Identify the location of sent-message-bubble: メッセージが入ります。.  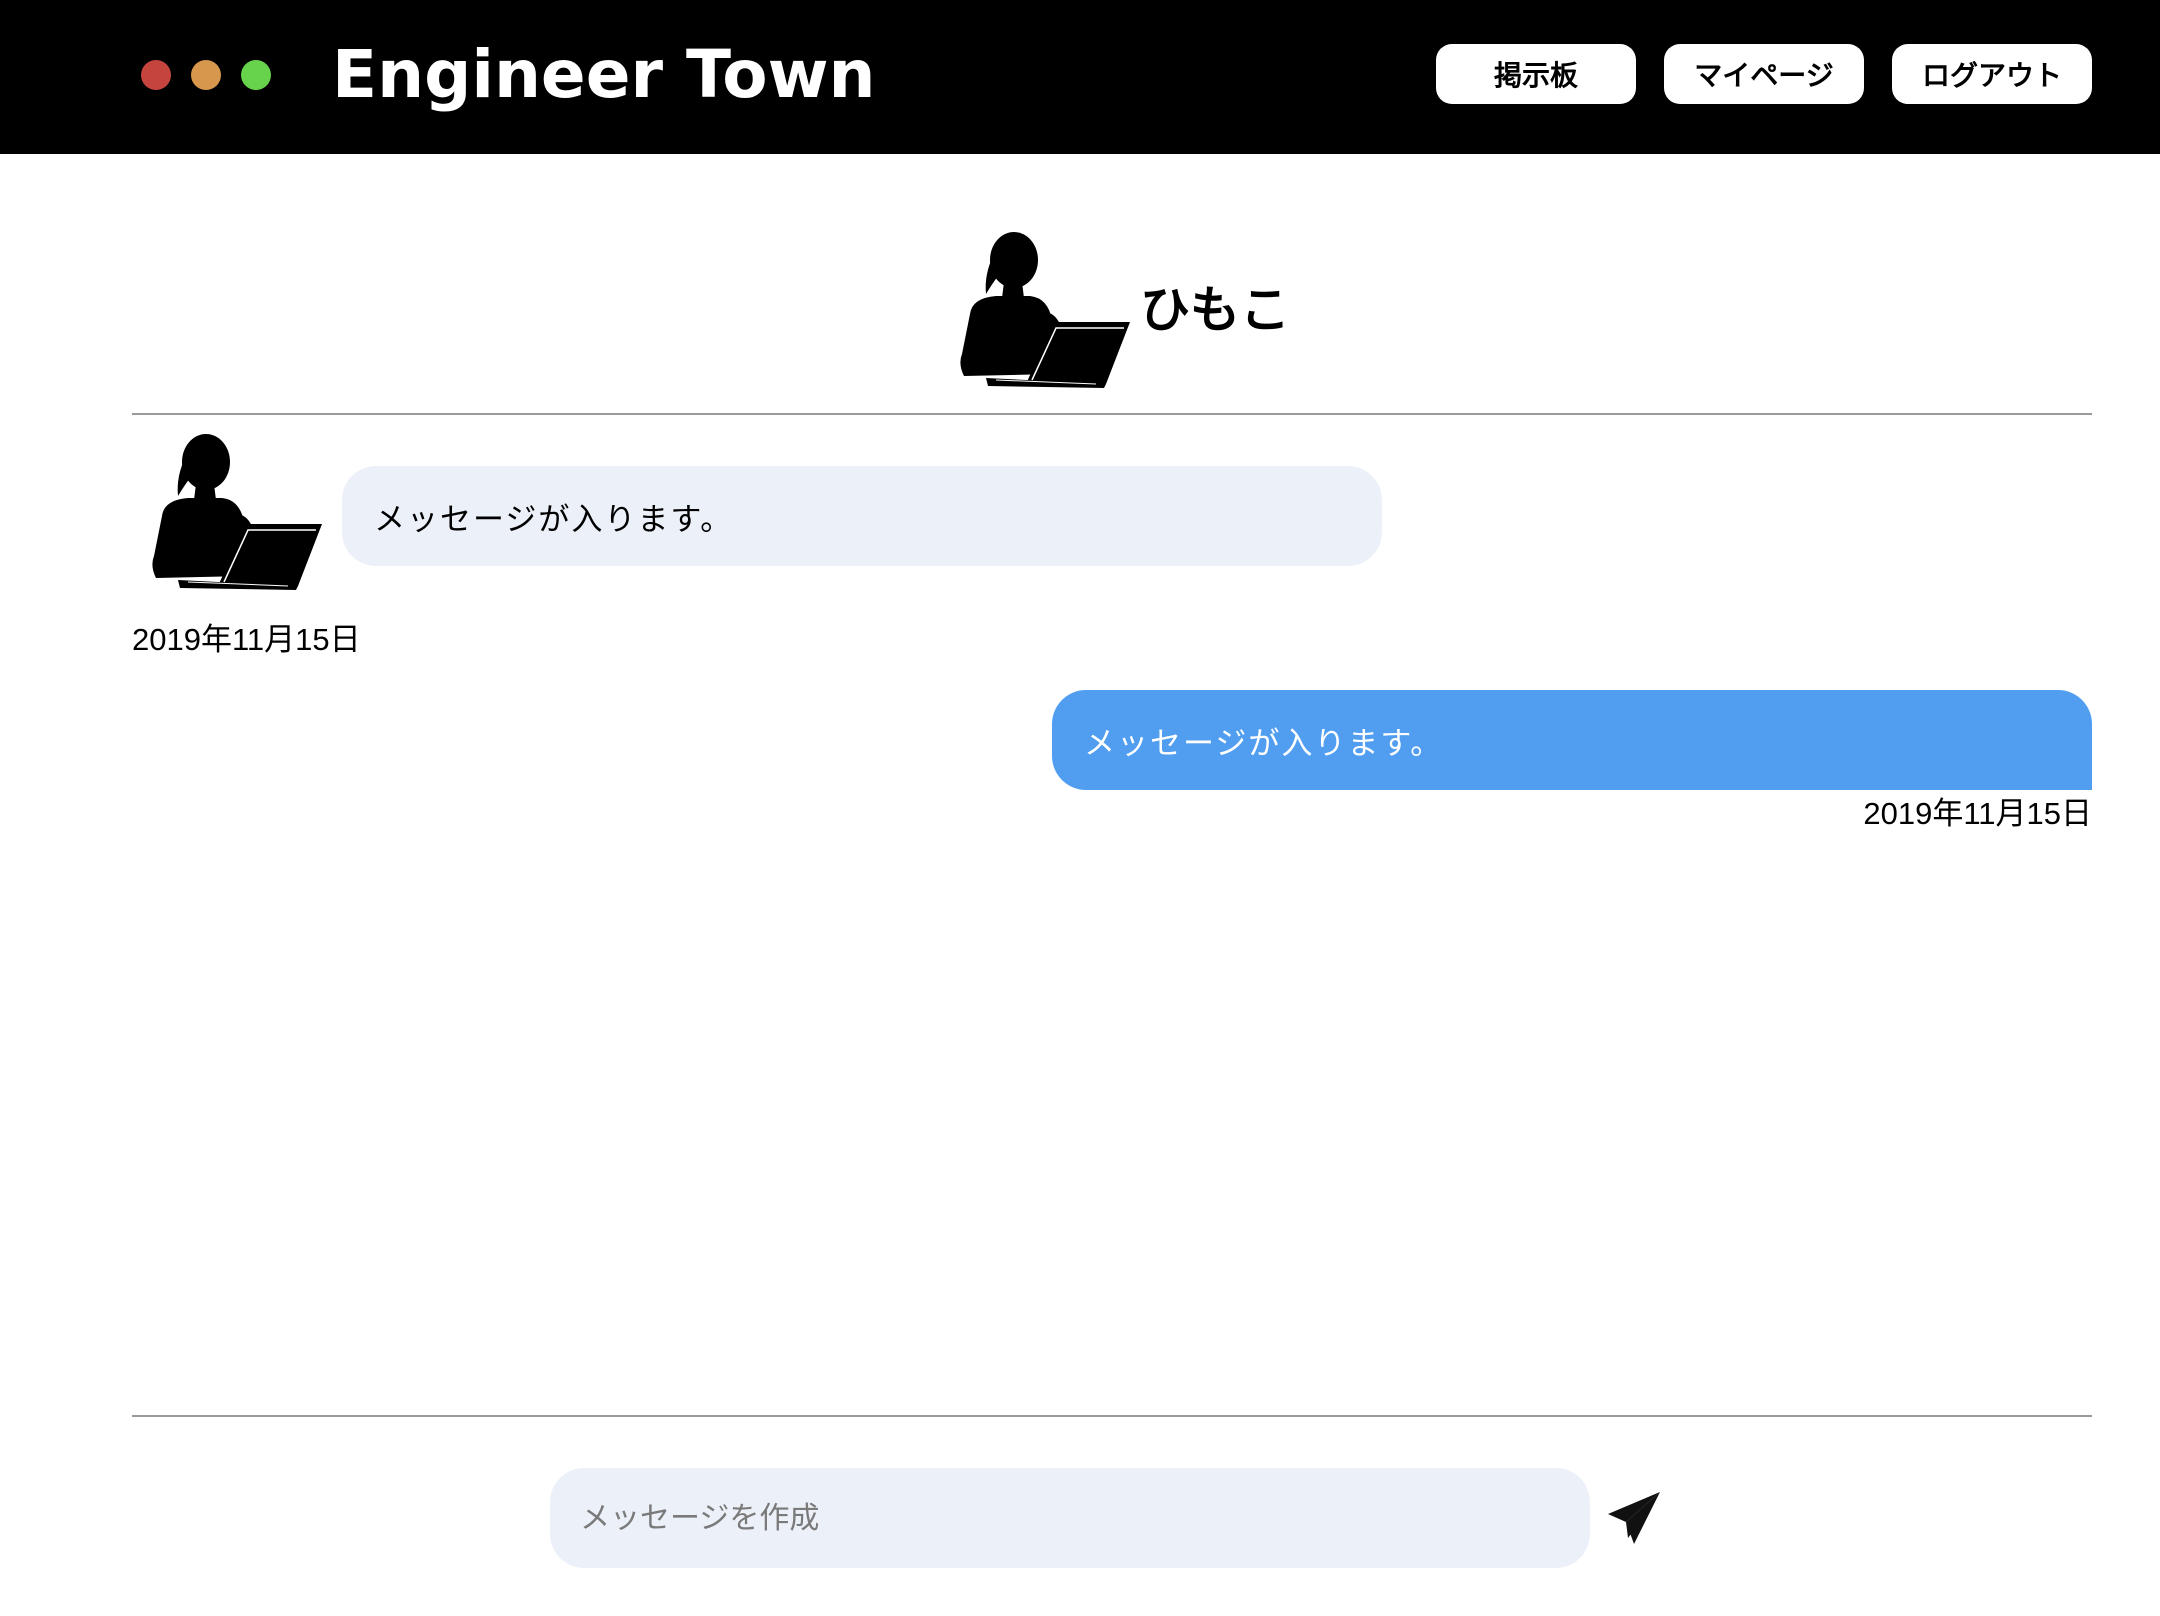
(1572, 740).